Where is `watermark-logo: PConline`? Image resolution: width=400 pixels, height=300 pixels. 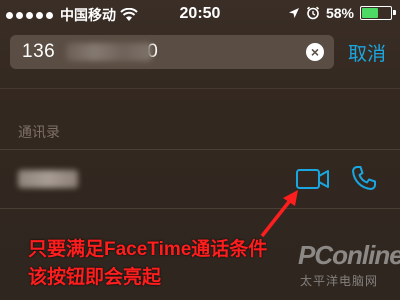
watermark-logo: PConline is located at coordinates (349, 255).